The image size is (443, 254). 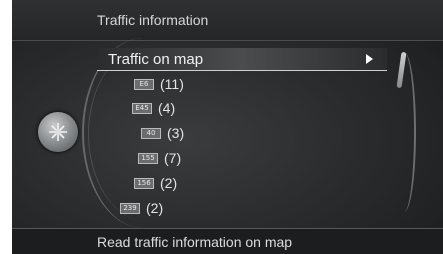 What do you see at coordinates (173, 158) in the screenshot?
I see `item-count: (7)` at bounding box center [173, 158].